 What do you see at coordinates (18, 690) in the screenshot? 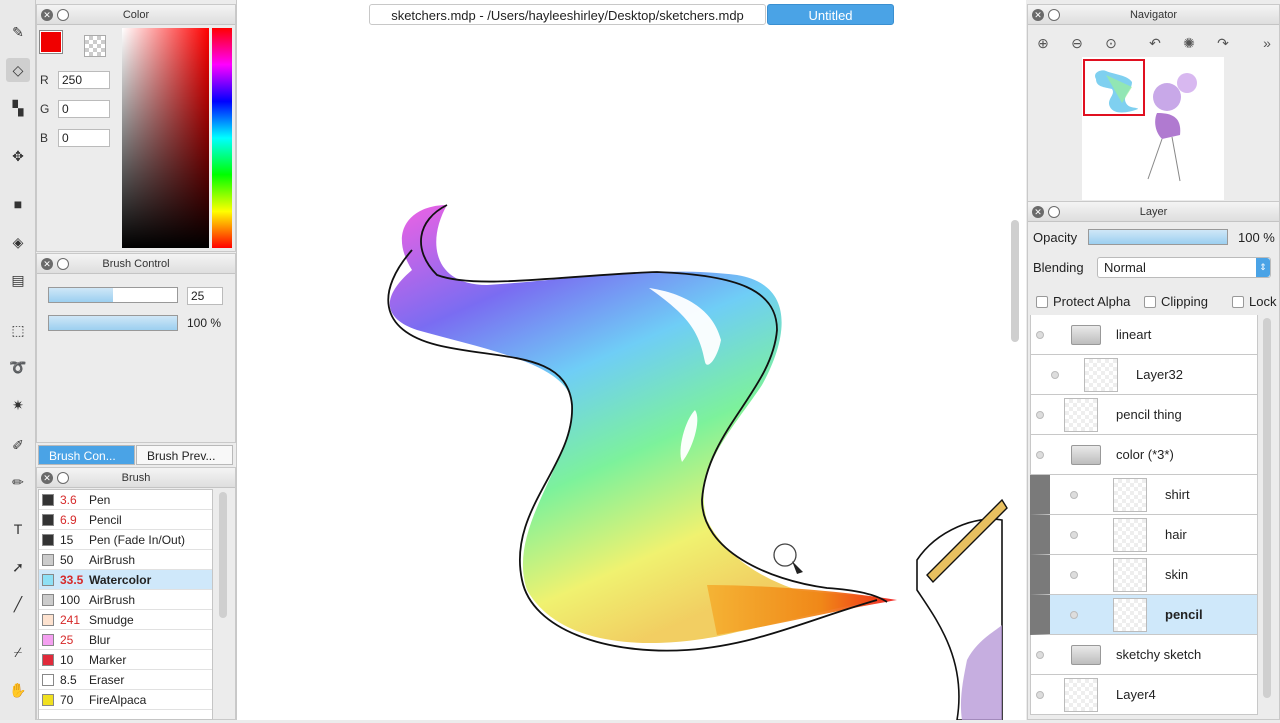
I see `hand-tool-icon: ✋` at bounding box center [18, 690].